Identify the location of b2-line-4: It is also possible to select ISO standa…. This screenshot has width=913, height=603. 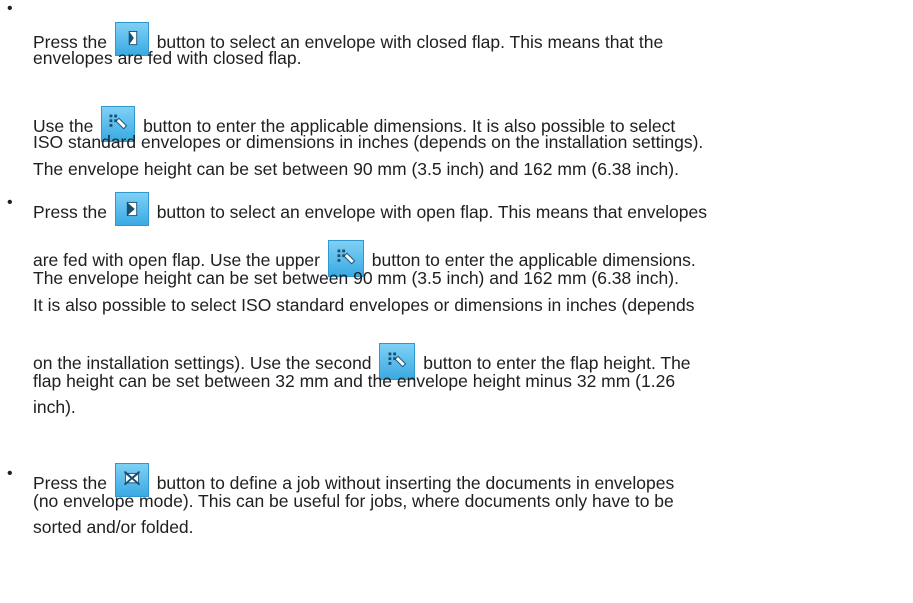
(364, 305).